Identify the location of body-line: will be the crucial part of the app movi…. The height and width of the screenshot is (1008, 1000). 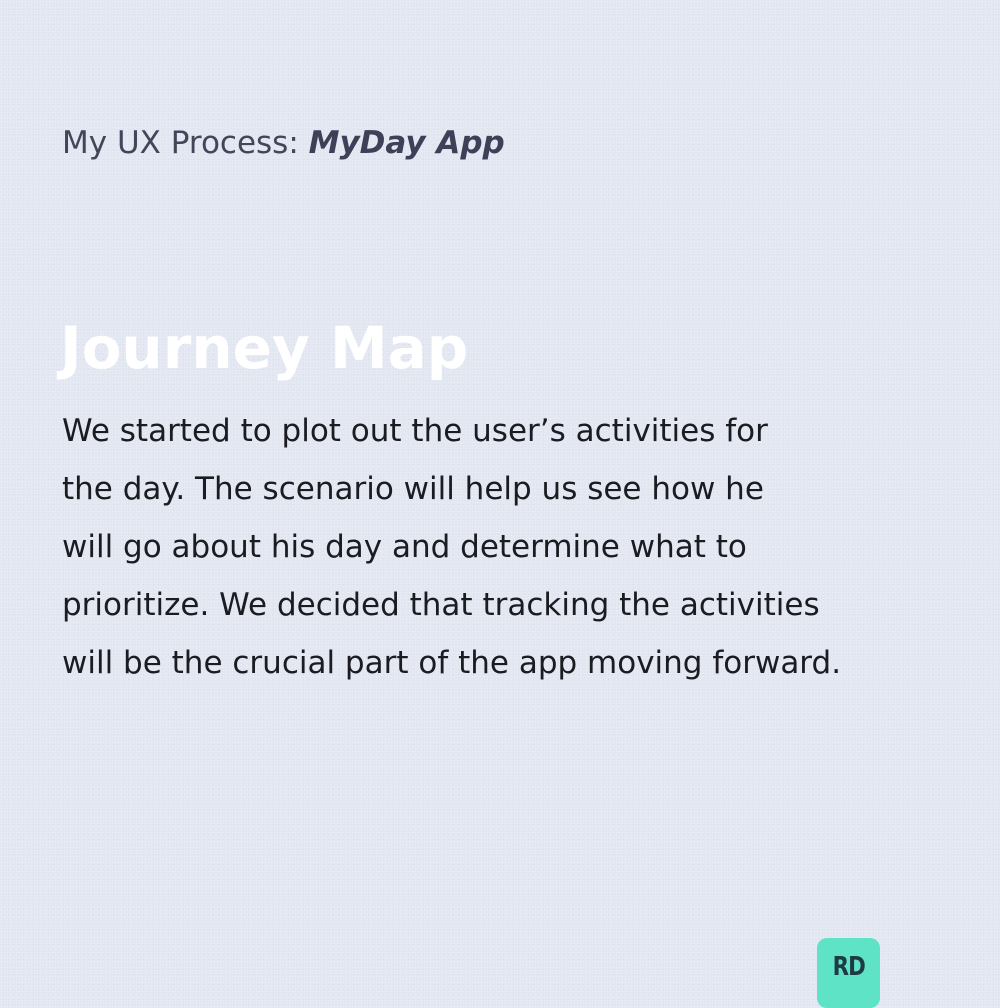
(452, 663).